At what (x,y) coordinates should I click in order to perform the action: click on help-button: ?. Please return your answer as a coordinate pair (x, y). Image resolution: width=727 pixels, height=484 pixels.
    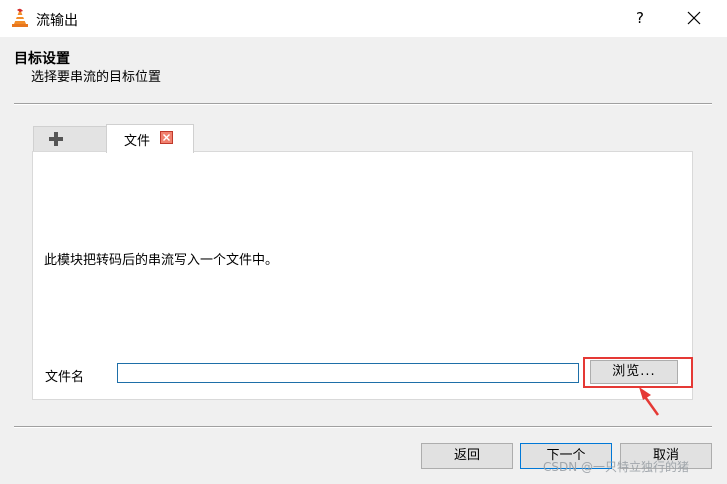
    Looking at the image, I should click on (640, 18).